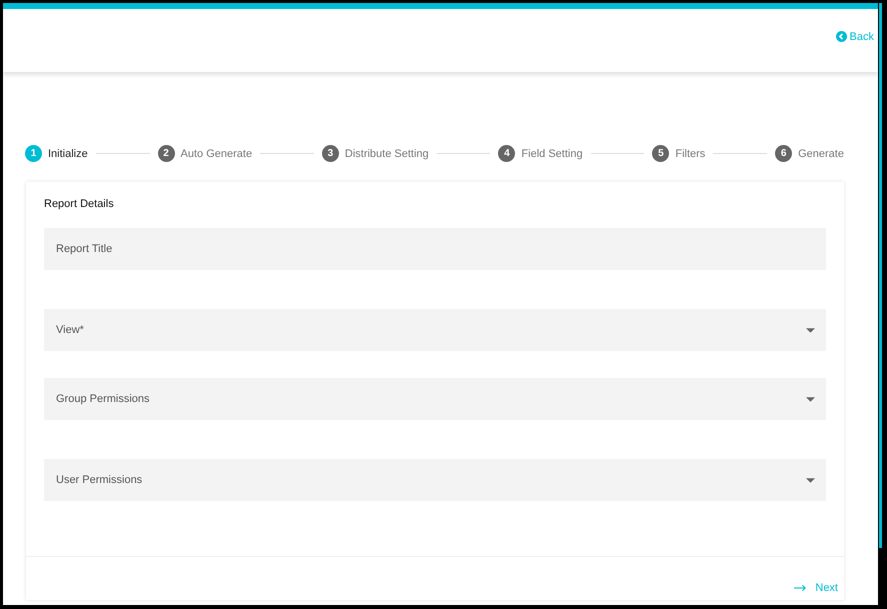 The width and height of the screenshot is (887, 609). Describe the element at coordinates (375, 153) in the screenshot. I see `step: 3 Distribute Setting` at that location.